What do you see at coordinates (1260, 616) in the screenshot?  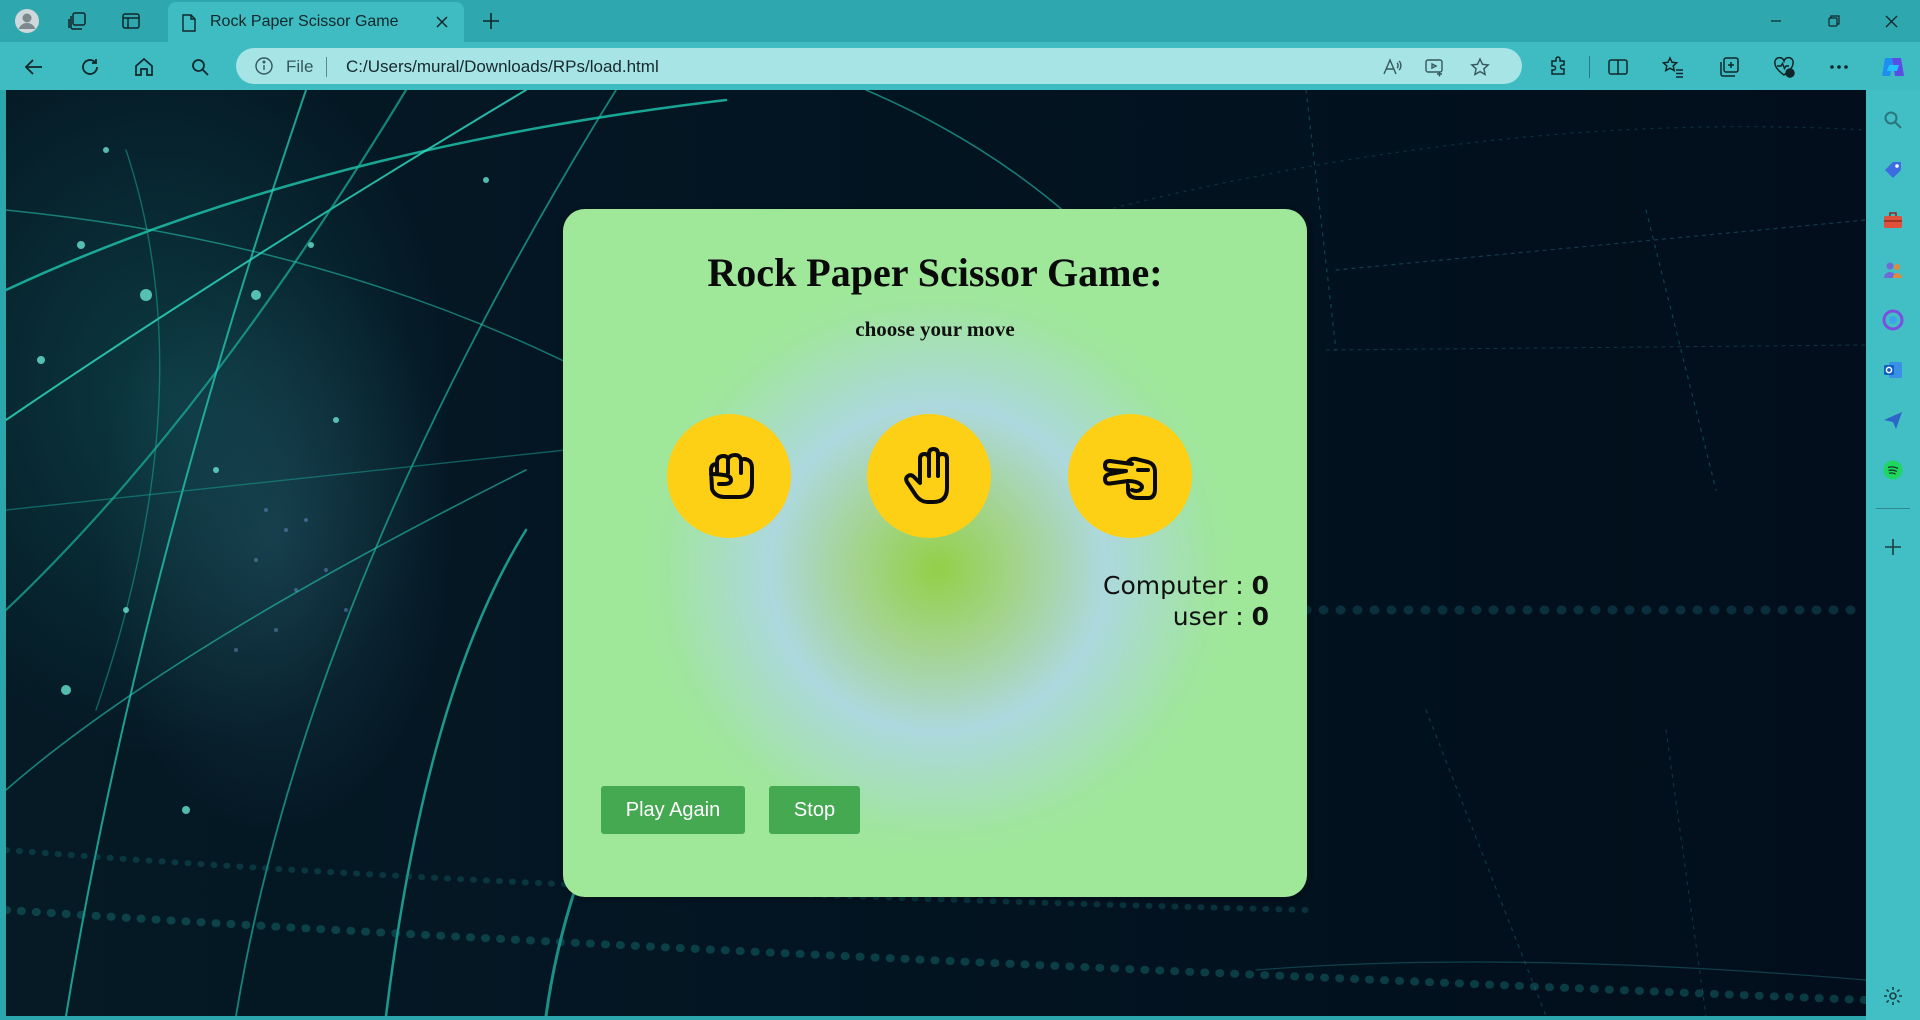 I see `user-score-value: 0` at bounding box center [1260, 616].